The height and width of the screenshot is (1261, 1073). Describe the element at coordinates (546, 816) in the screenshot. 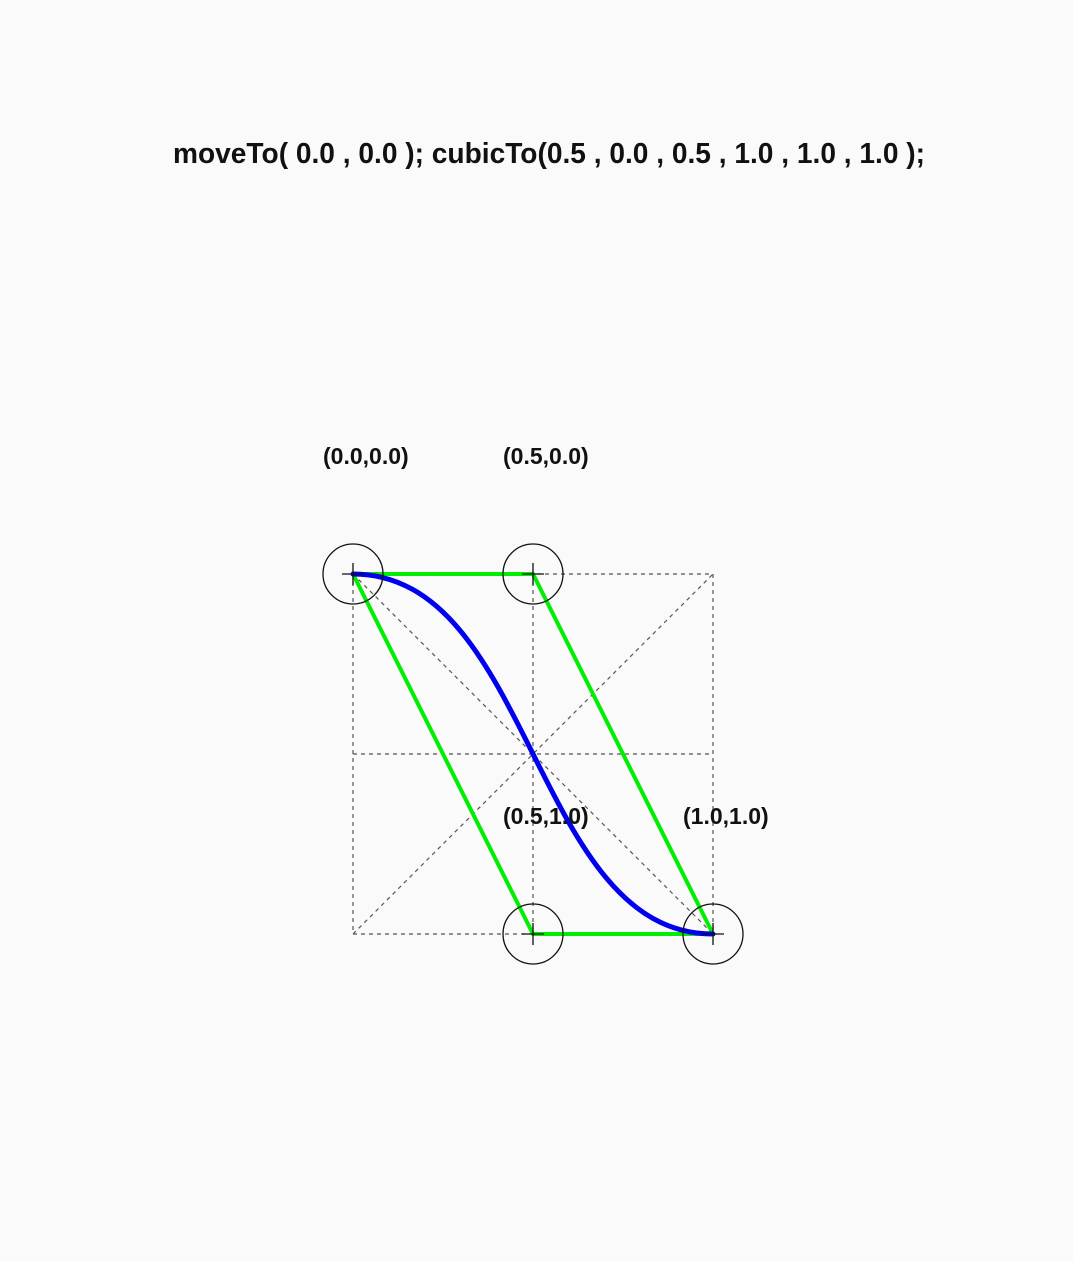

I see `control-2-label: (0.5,1.0)` at that location.